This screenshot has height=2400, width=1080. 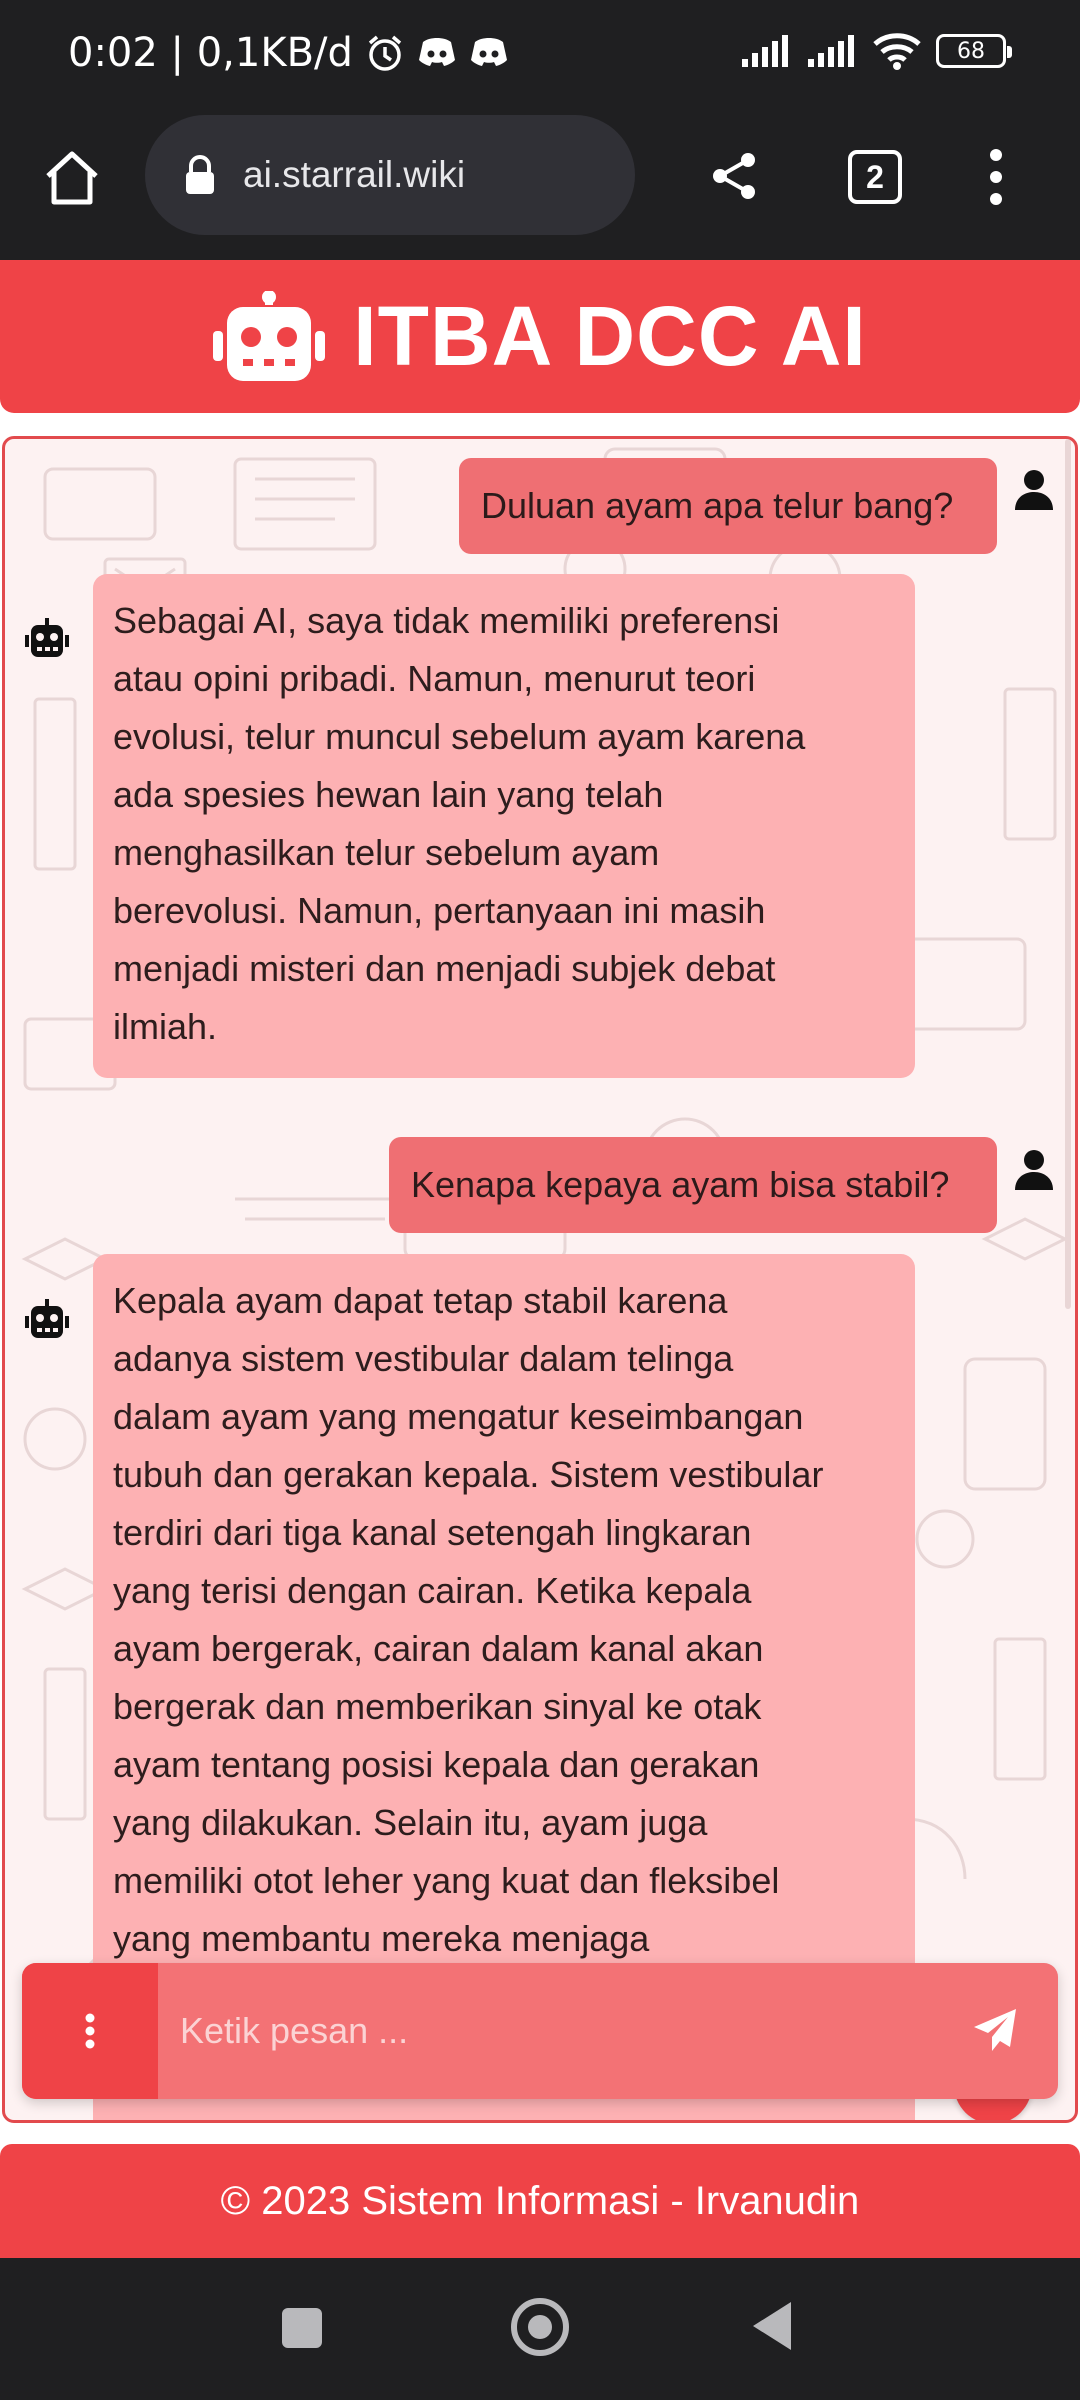 I want to click on recents-button, so click(x=302, y=2328).